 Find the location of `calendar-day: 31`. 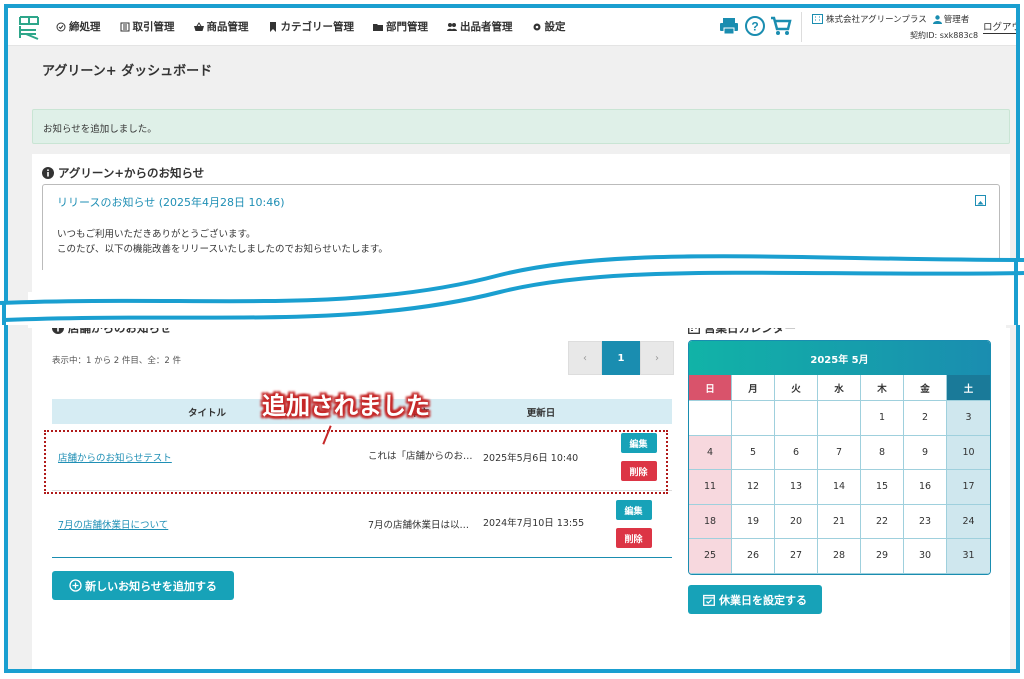

calendar-day: 31 is located at coordinates (968, 556).